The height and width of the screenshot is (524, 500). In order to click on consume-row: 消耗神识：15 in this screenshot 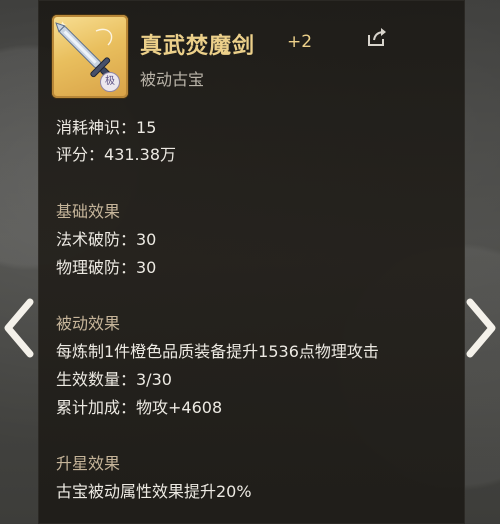, I will do `click(106, 126)`.